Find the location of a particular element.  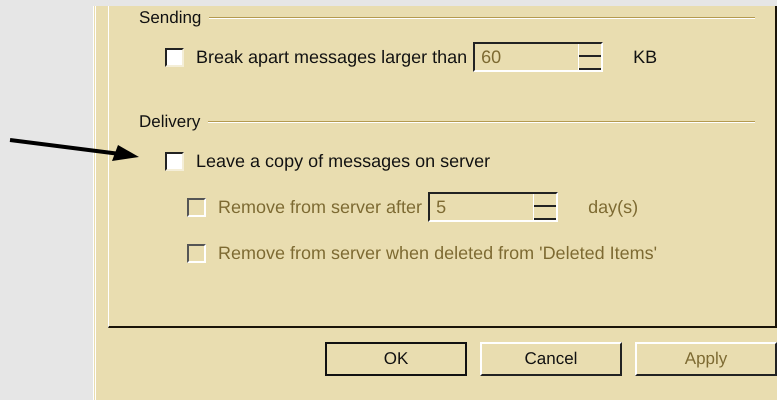

group-title: Delivery is located at coordinates (169, 122).